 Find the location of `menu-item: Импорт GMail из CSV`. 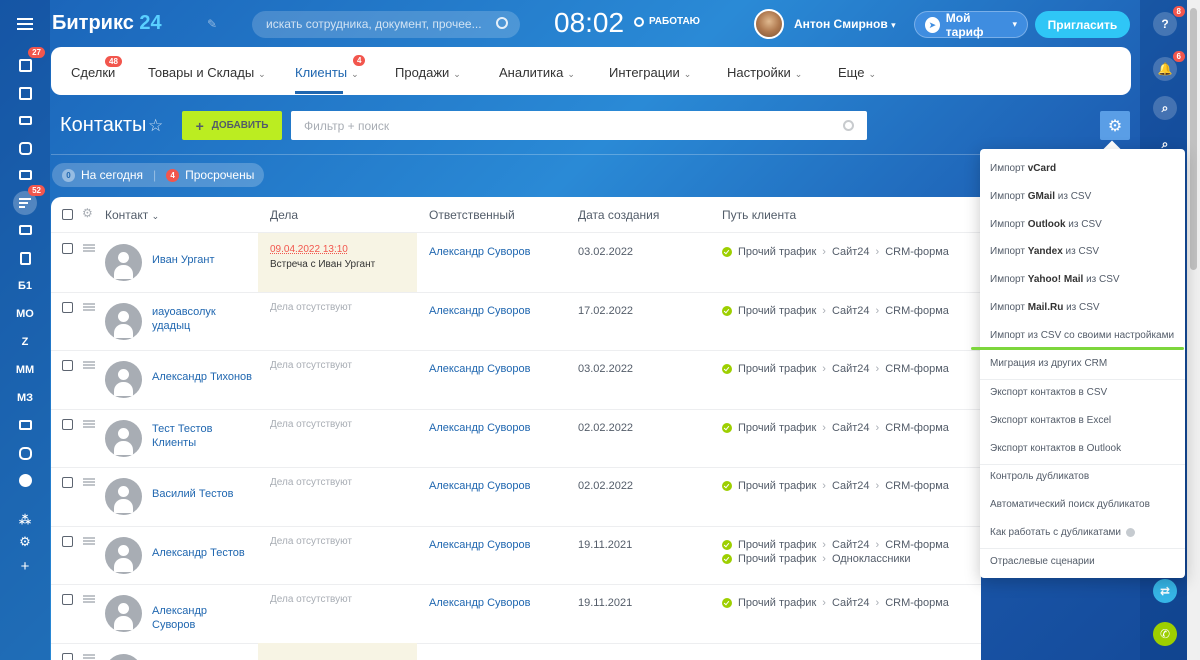

menu-item: Импорт GMail из CSV is located at coordinates (1085, 196).